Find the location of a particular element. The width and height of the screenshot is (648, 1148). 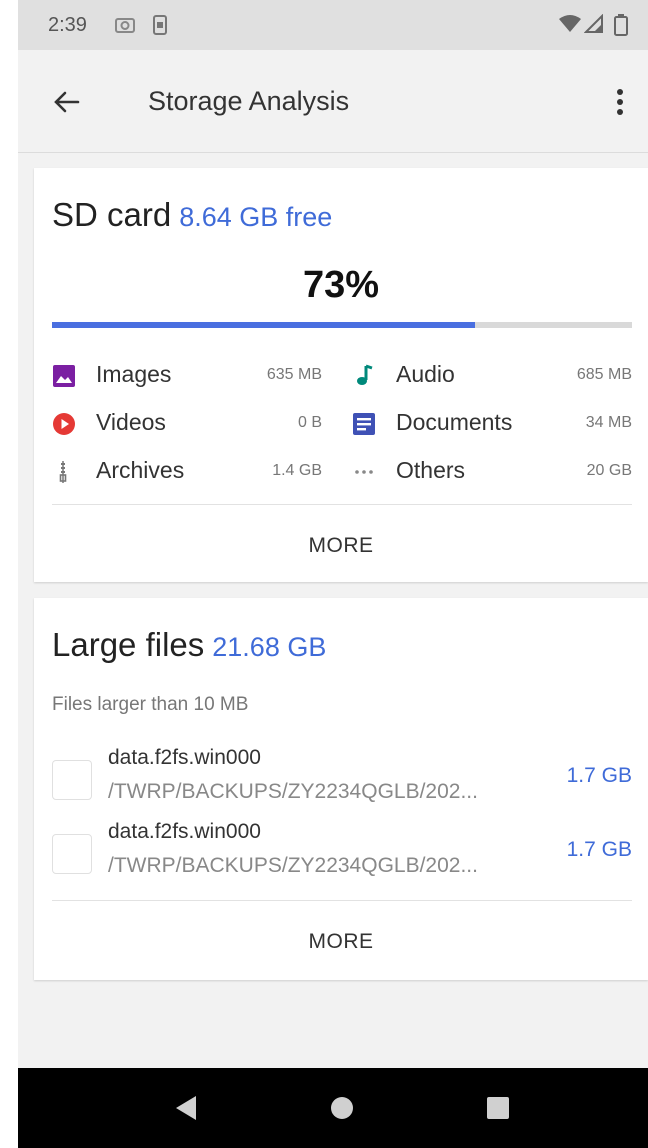

back-arrow-icon is located at coordinates (66, 102).